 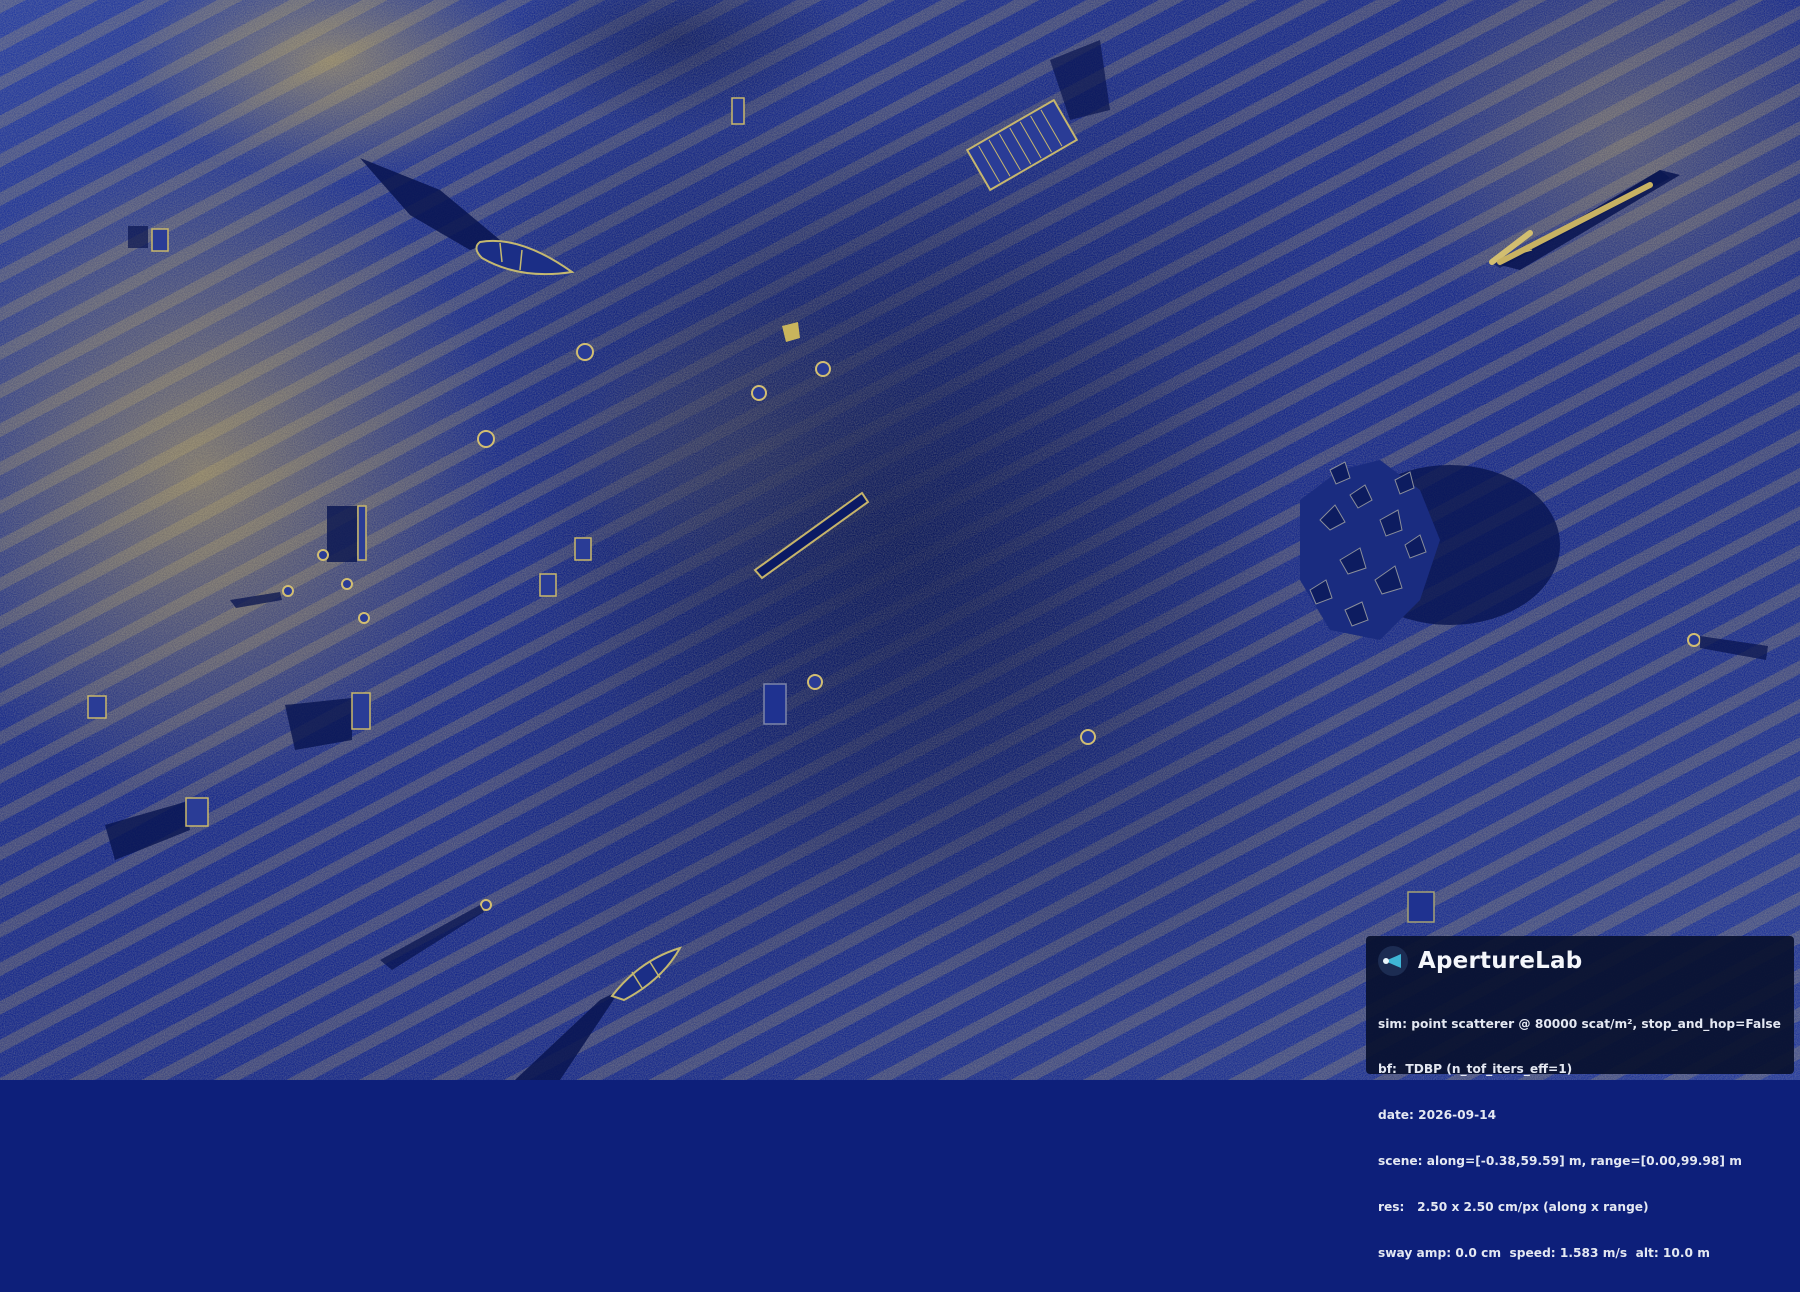 I want to click on brand-header: ApertureLab, so click(x=1581, y=961).